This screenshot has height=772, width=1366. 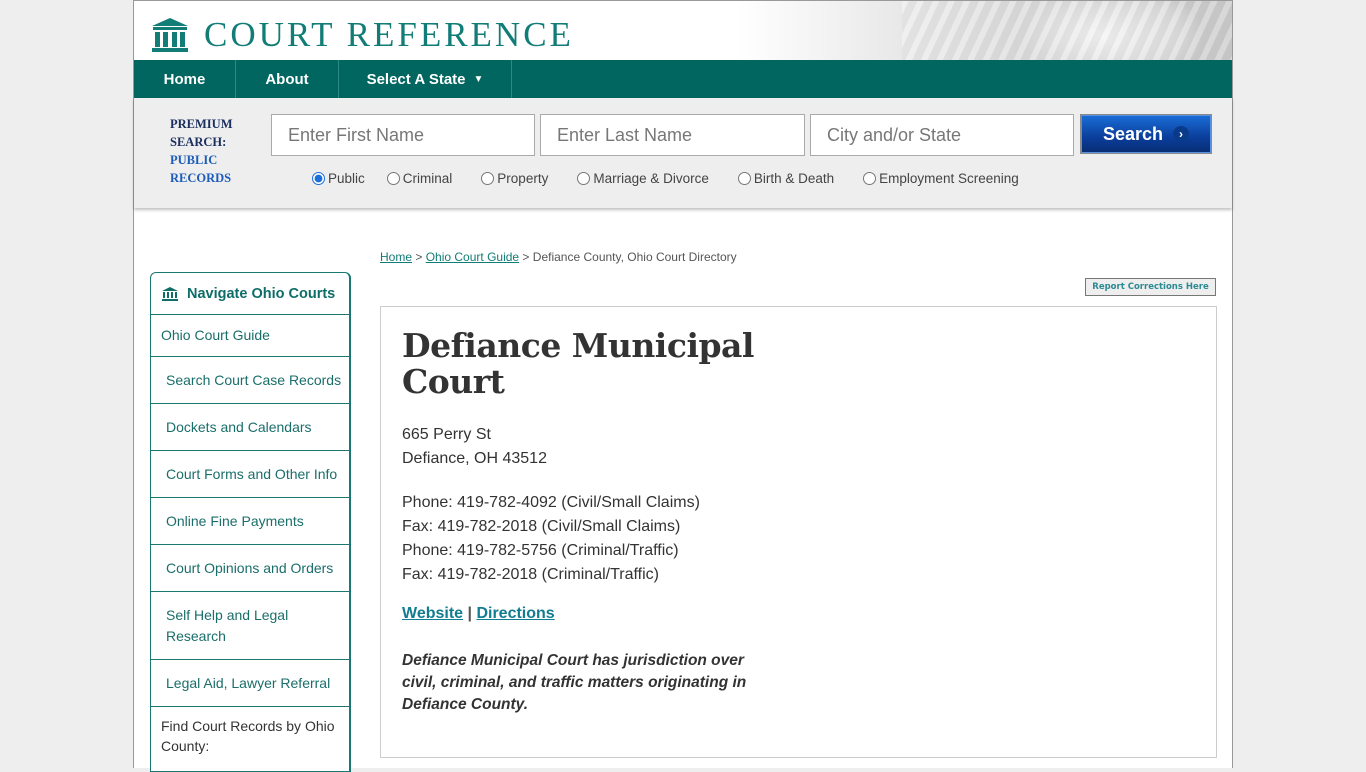 I want to click on report-corrections-button: Report Corrections Here, so click(x=1150, y=287).